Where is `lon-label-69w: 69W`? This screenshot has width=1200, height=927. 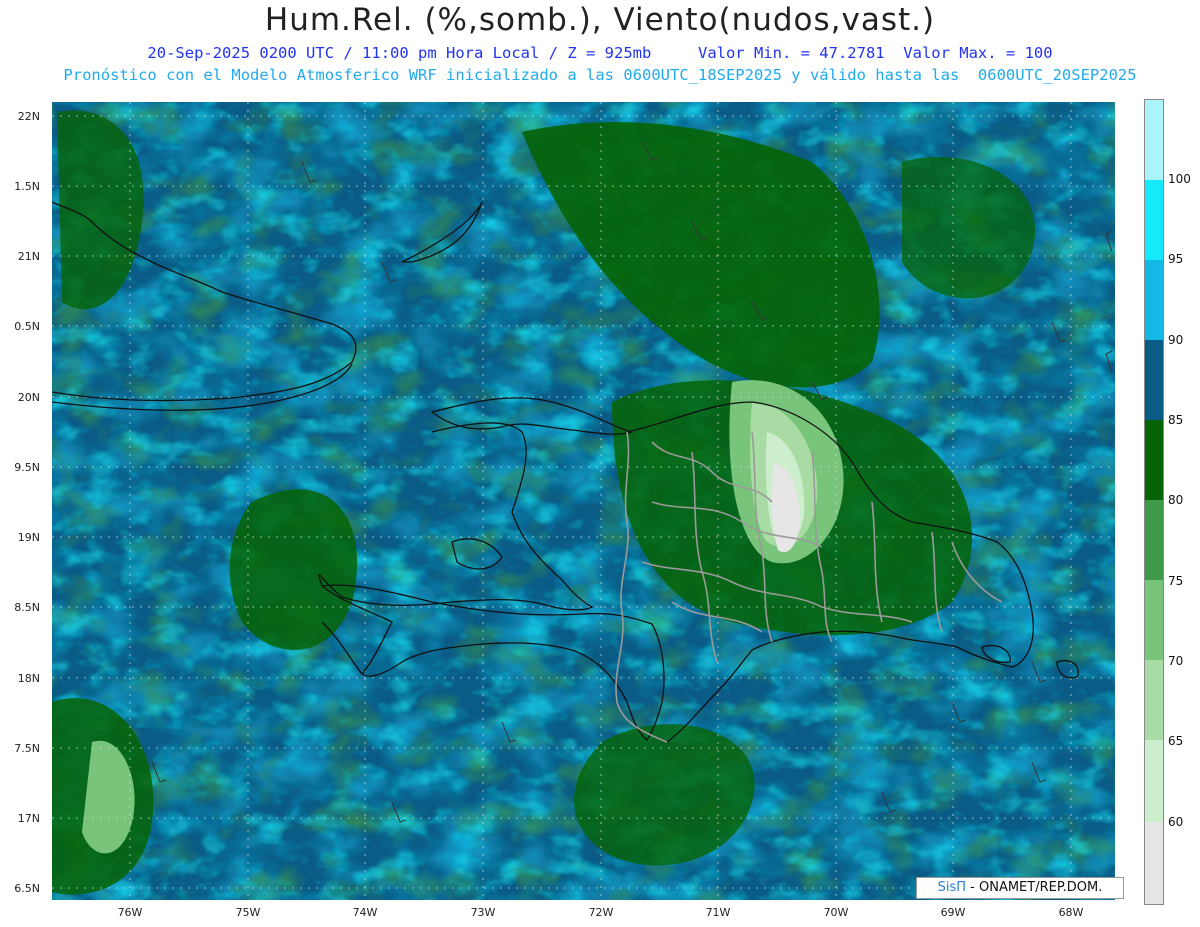 lon-label-69w: 69W is located at coordinates (953, 912).